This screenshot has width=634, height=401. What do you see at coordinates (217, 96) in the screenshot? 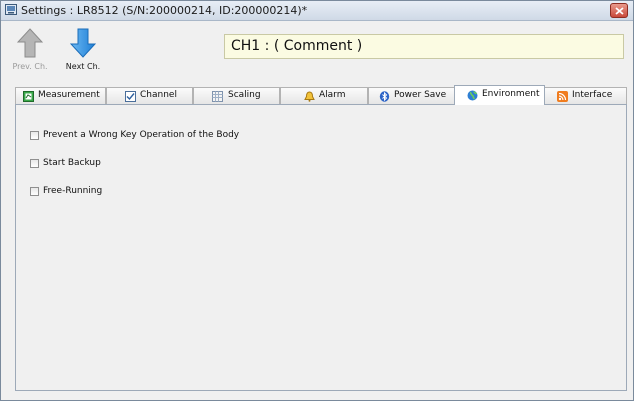
I see `scaling-icon` at bounding box center [217, 96].